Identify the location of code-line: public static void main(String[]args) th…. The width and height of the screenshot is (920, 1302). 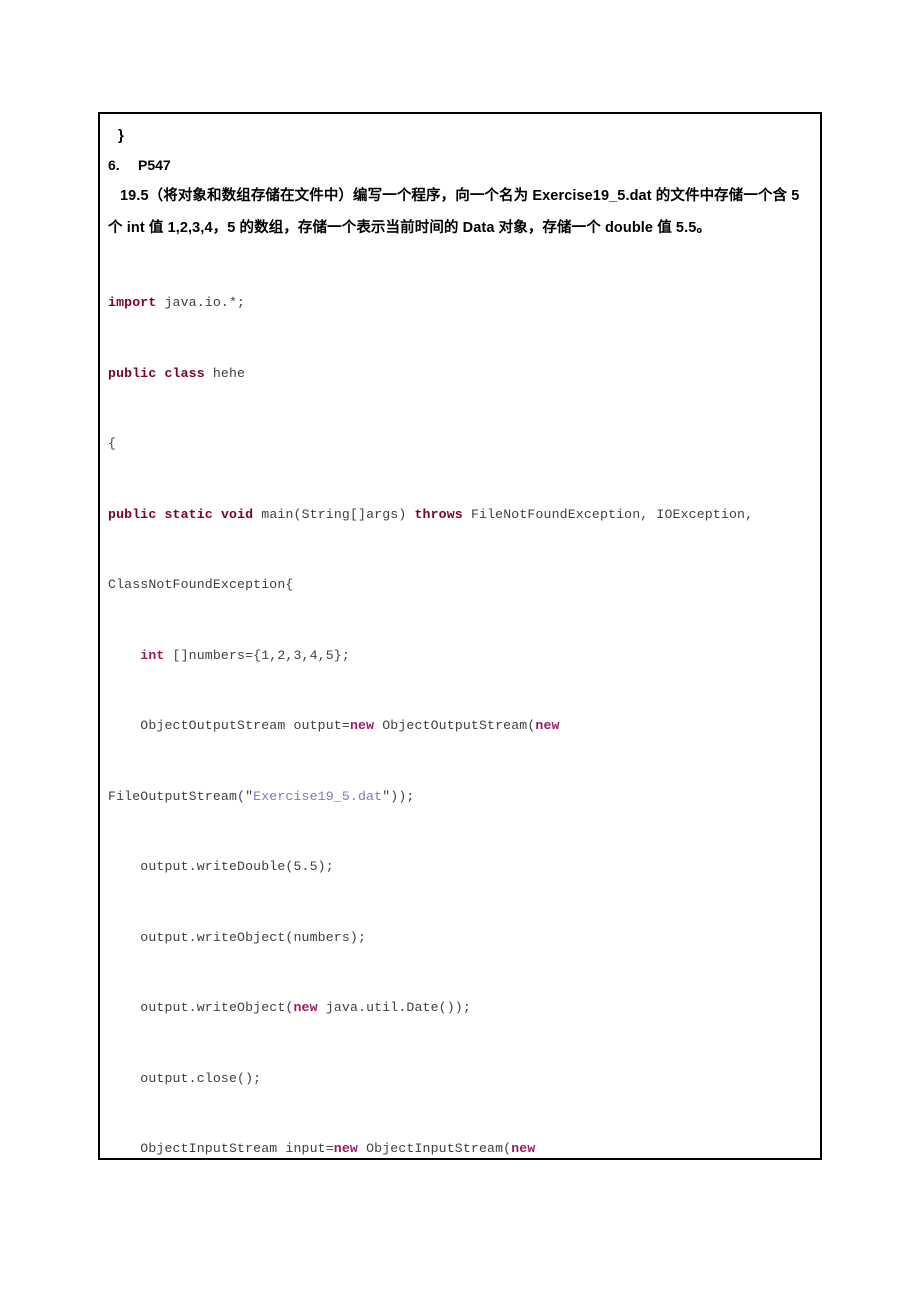
(431, 514).